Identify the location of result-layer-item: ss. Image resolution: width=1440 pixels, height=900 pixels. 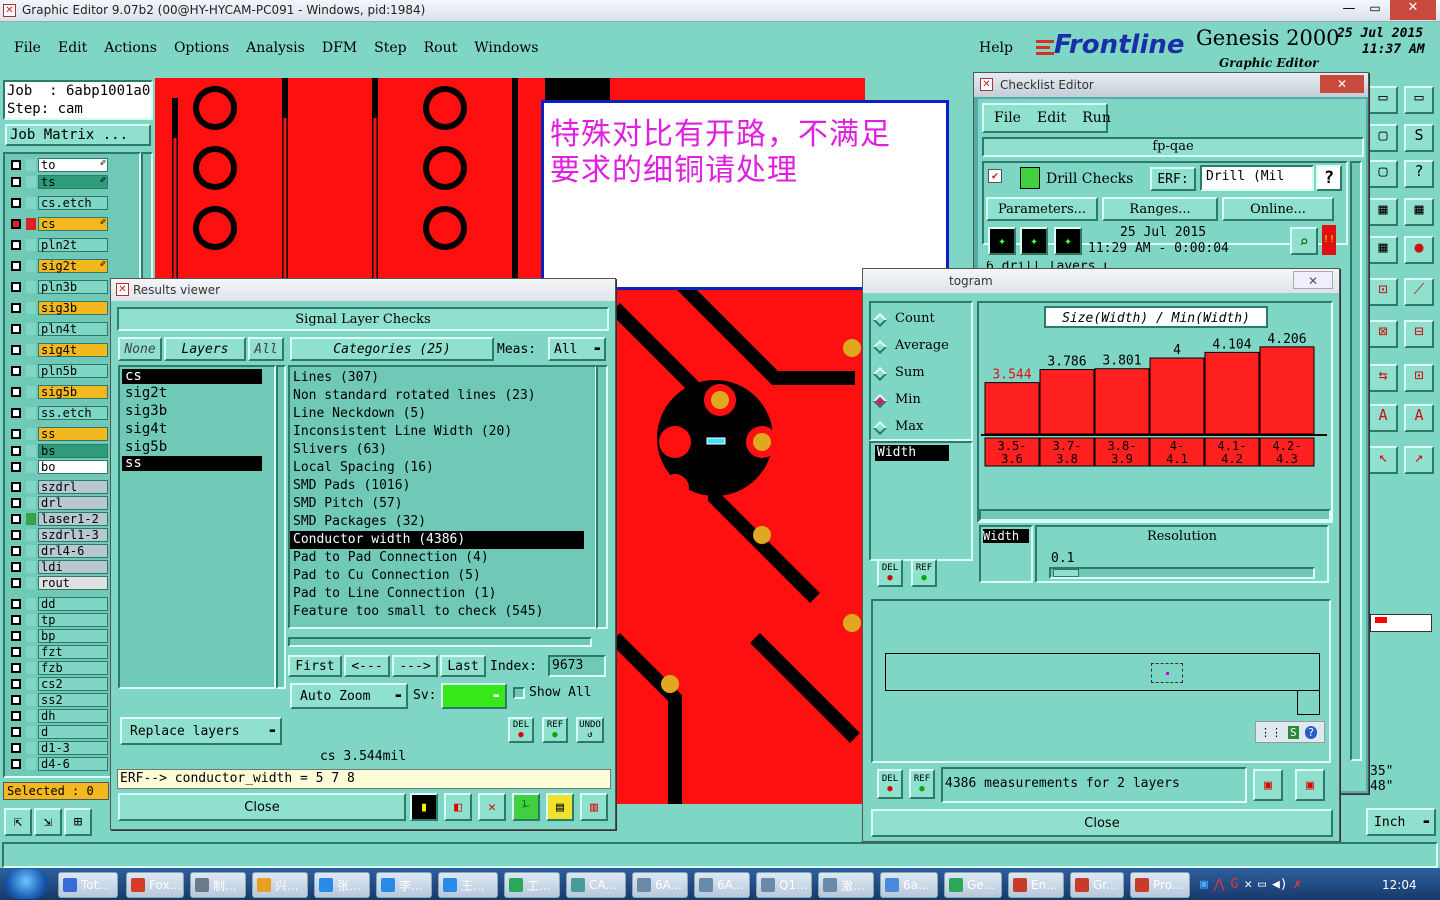
(192, 463).